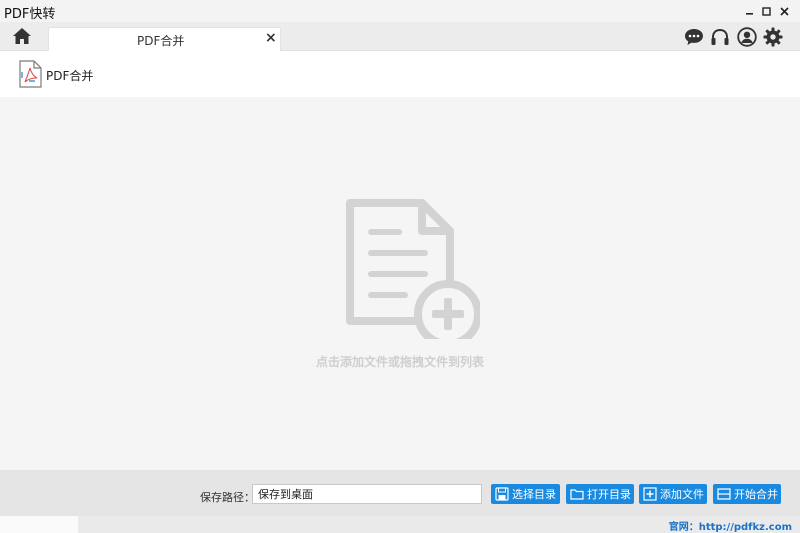 This screenshot has height=533, width=800. What do you see at coordinates (773, 37) in the screenshot?
I see `settings-gear-icon` at bounding box center [773, 37].